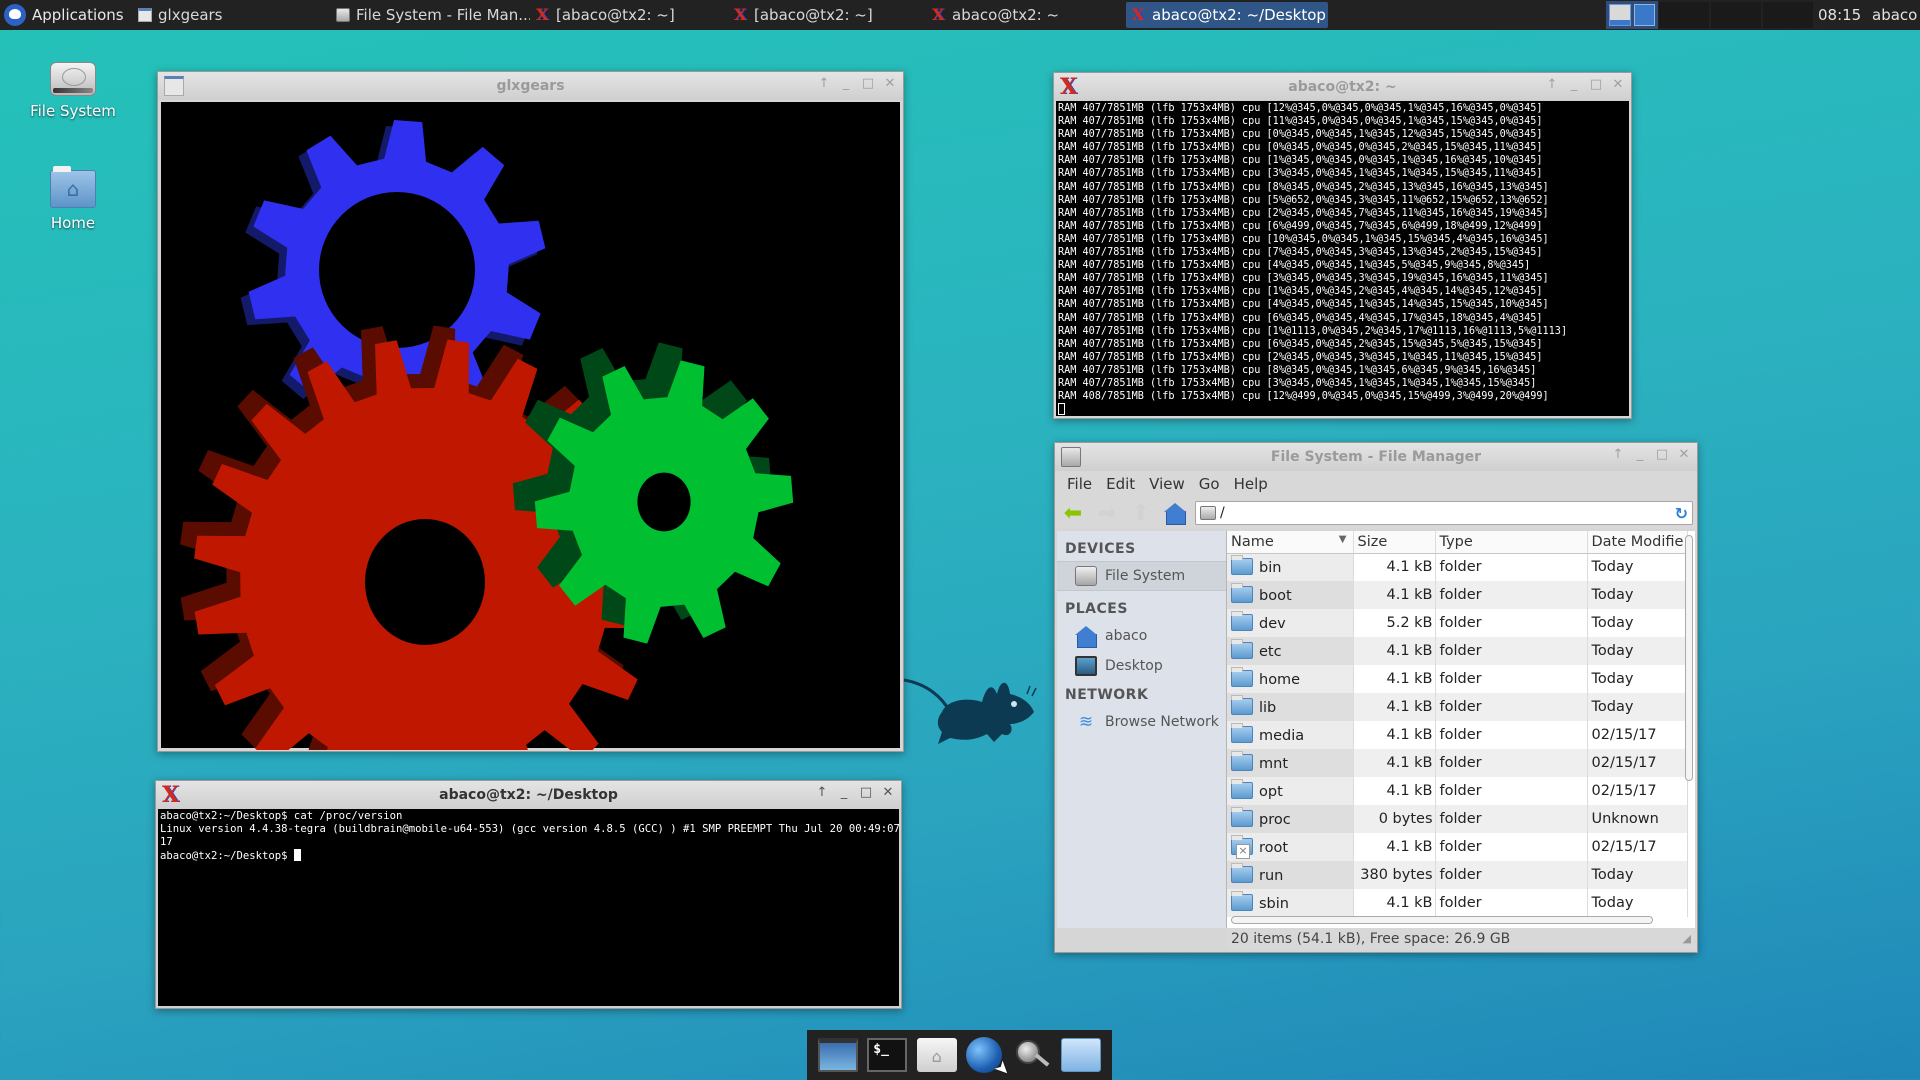 The image size is (1920, 1080). Describe the element at coordinates (1141, 636) in the screenshot. I see `sidebar-item-abaco: abaco` at that location.